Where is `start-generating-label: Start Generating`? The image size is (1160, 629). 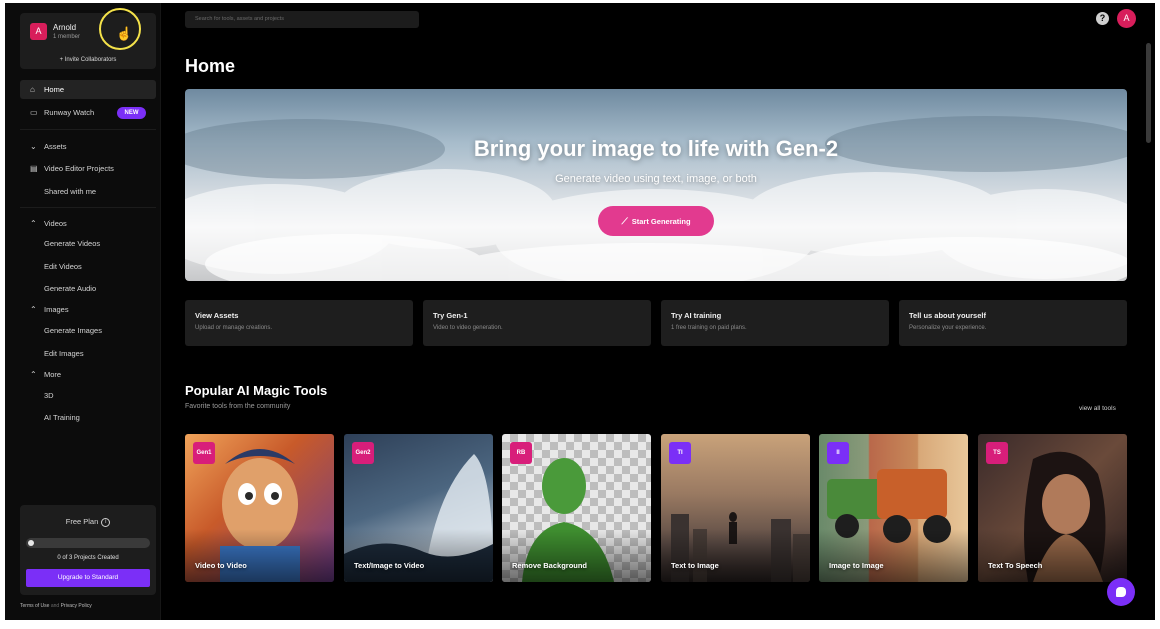
start-generating-label: Start Generating is located at coordinates (661, 221).